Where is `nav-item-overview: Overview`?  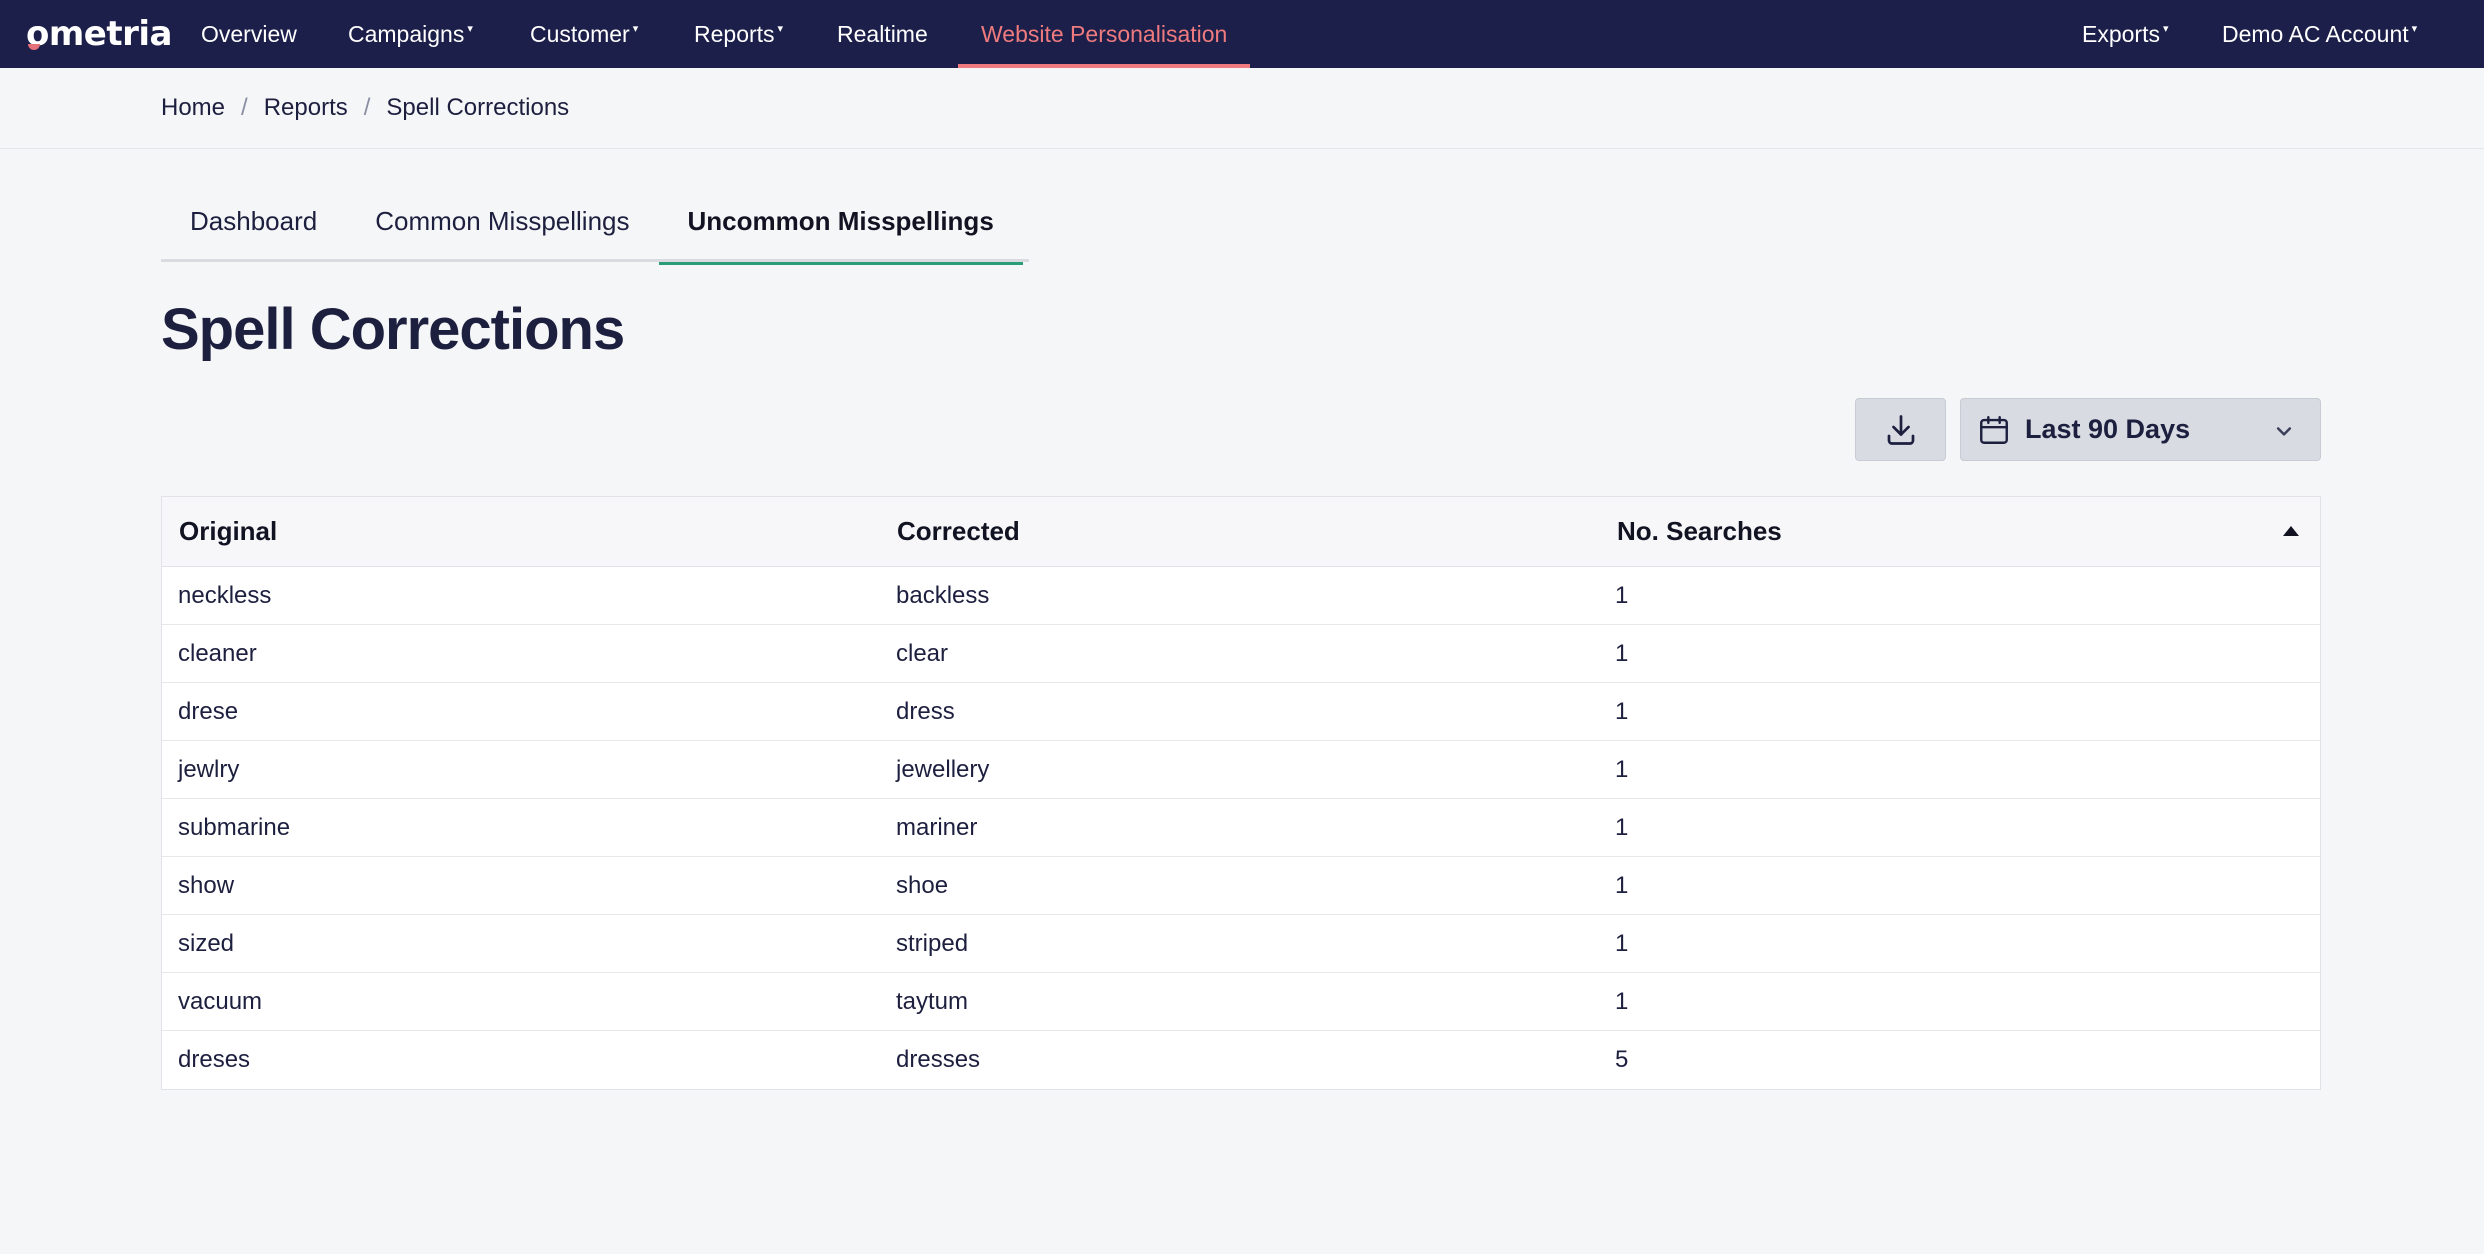
nav-item-overview: Overview is located at coordinates (249, 34).